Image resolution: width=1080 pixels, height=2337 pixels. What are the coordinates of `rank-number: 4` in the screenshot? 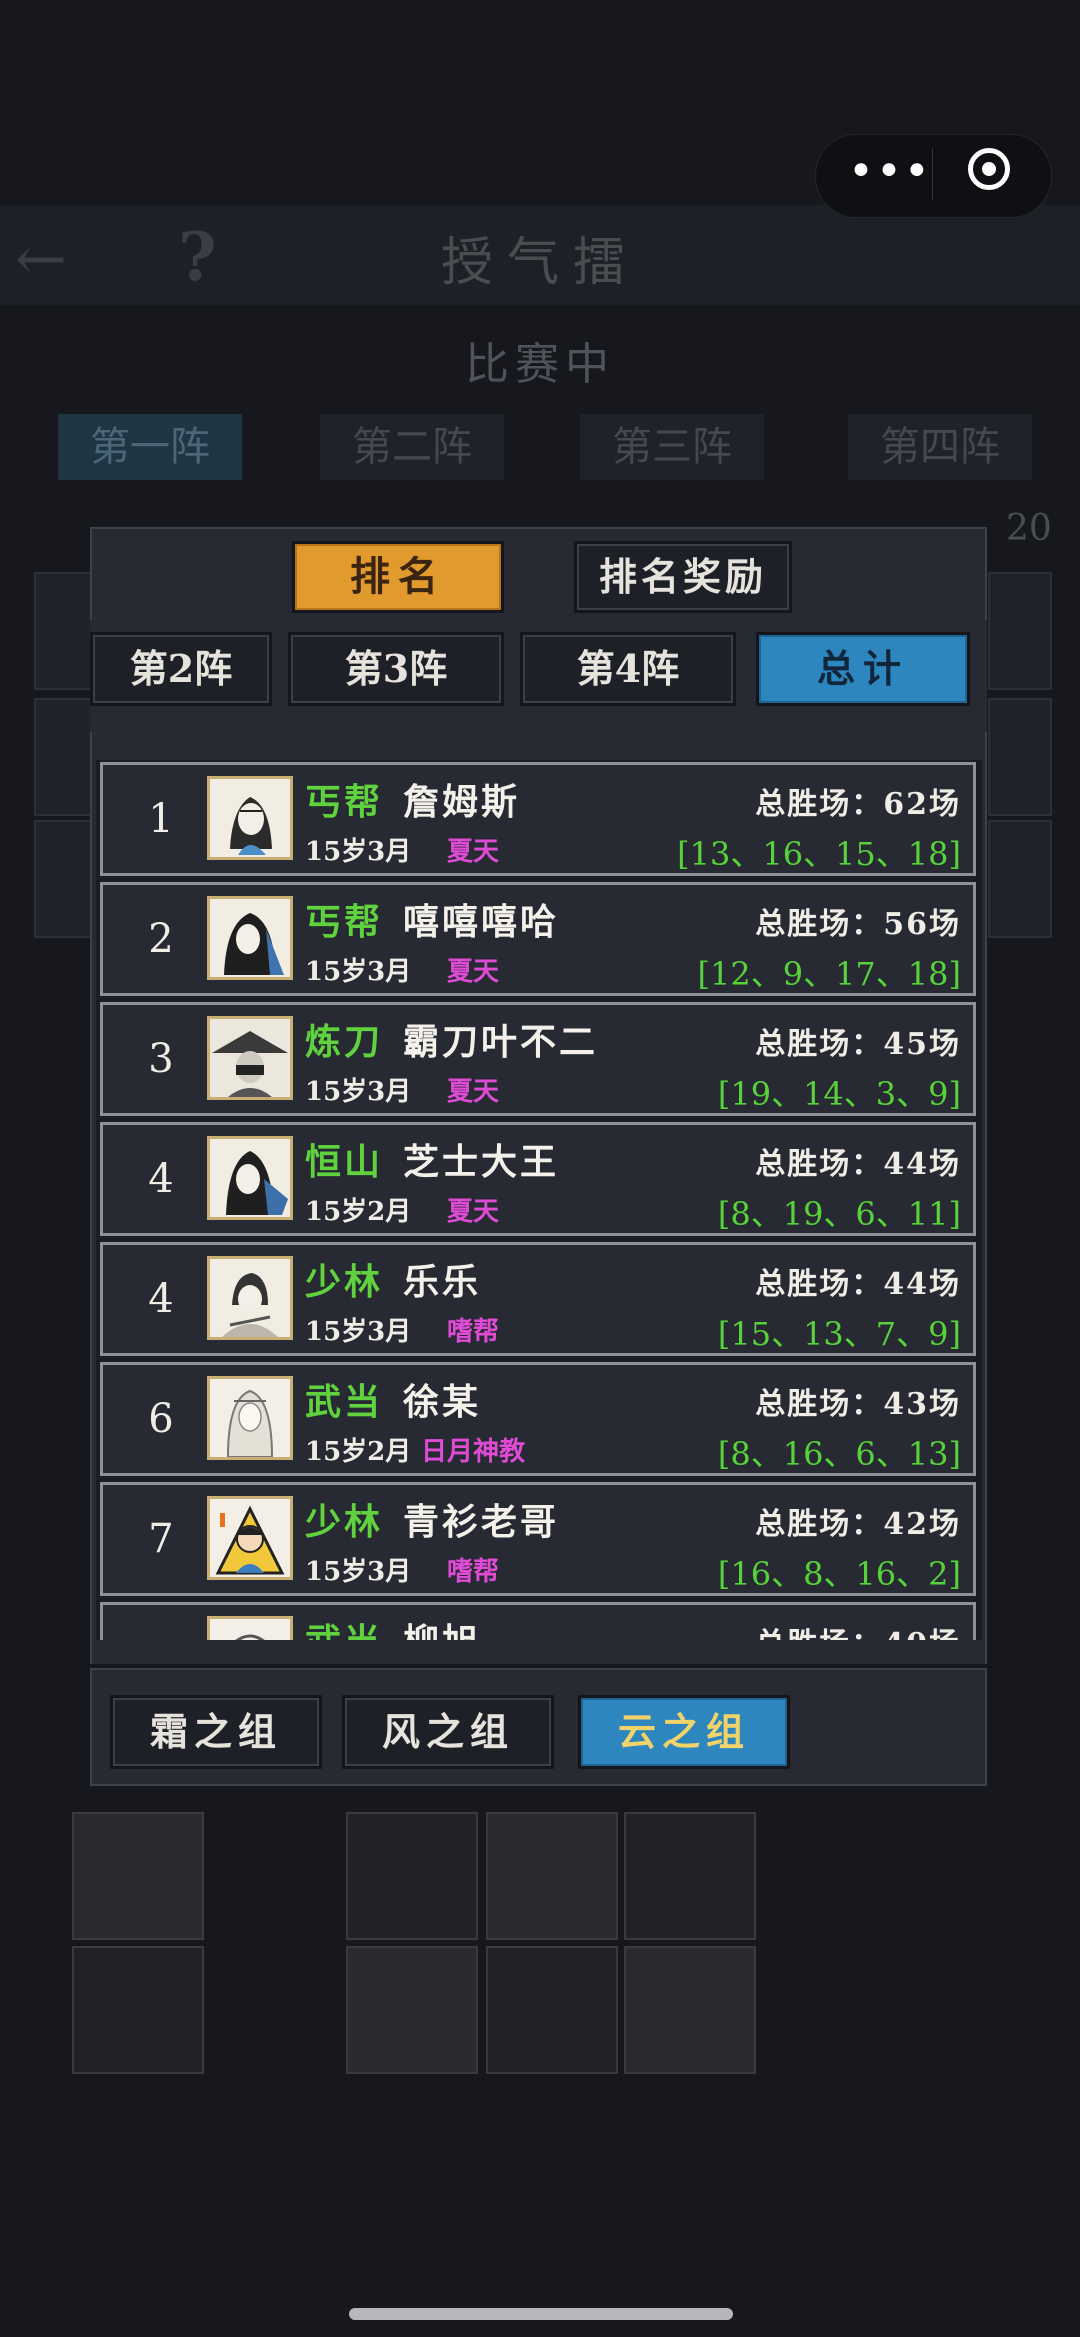 It's located at (161, 1179).